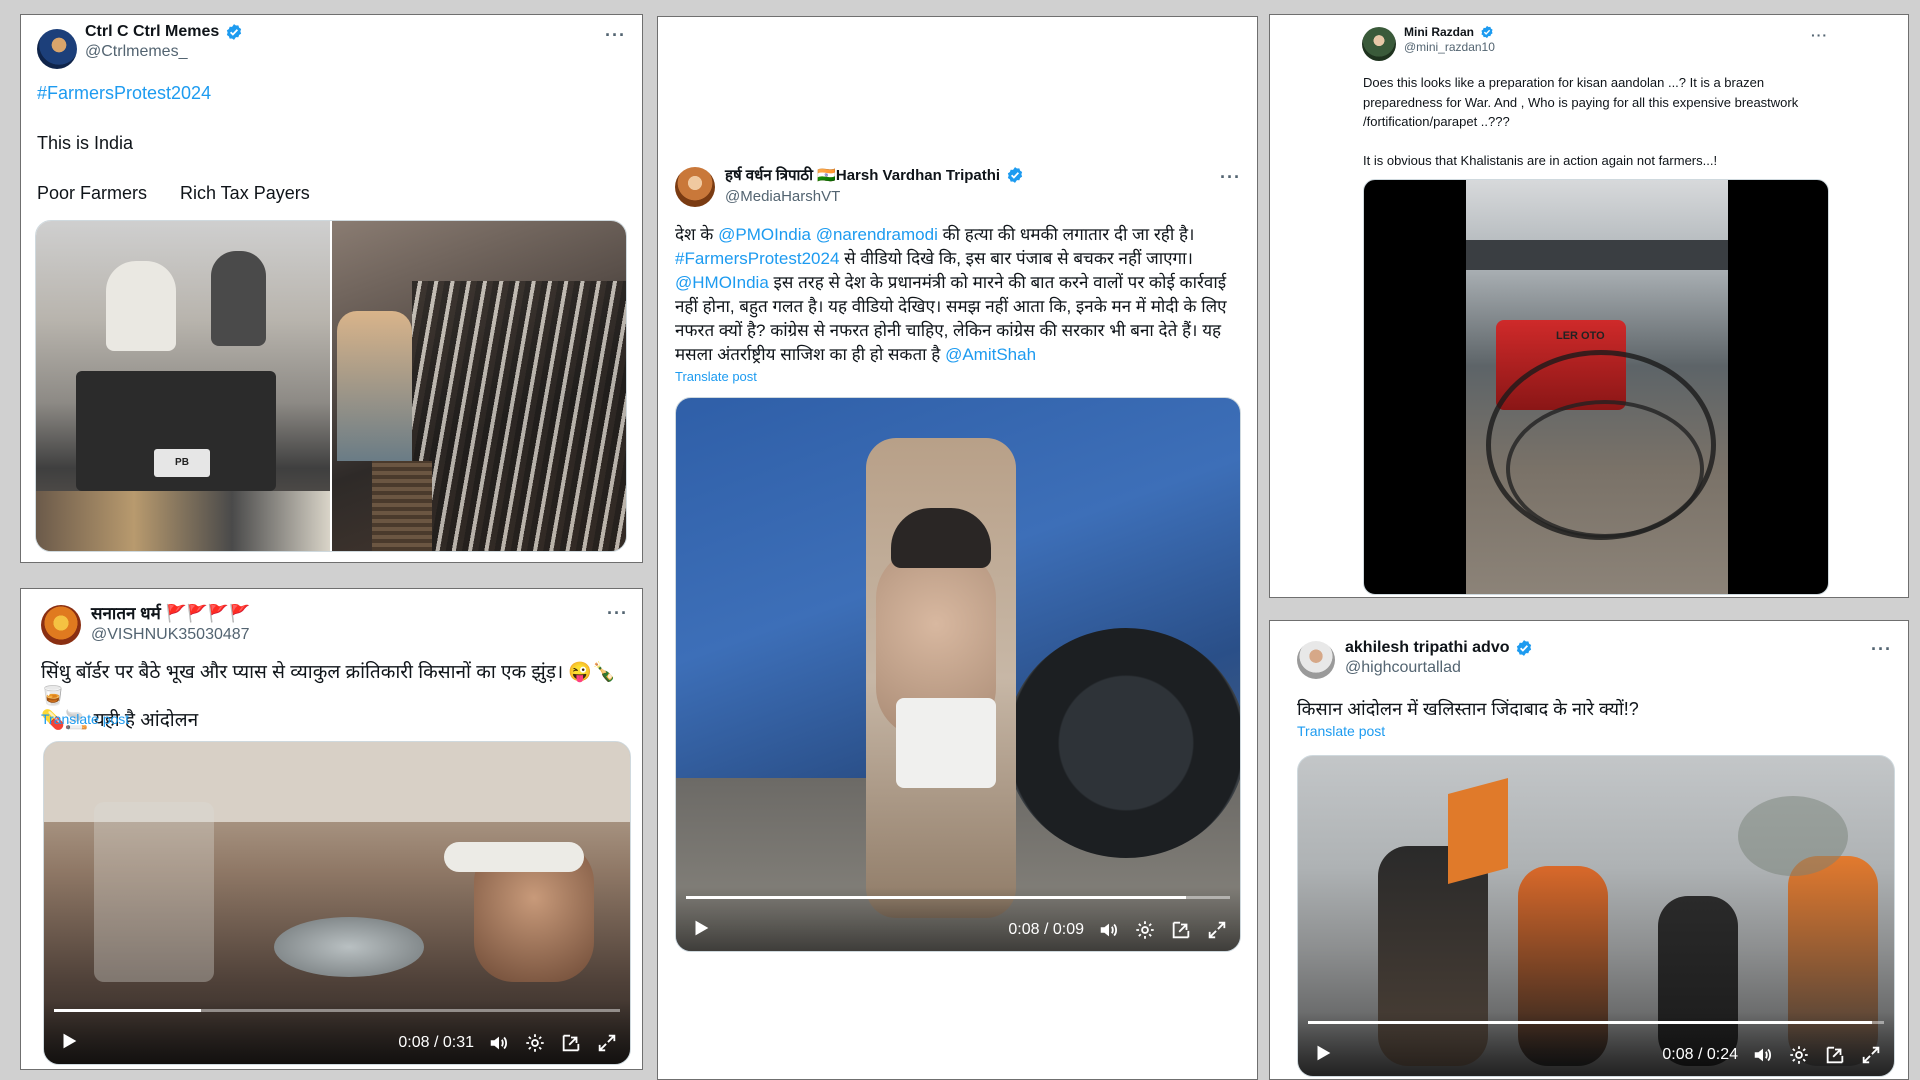  Describe the element at coordinates (1066, 234) in the screenshot. I see `text-segment: की हत्या की धमकी लगातार दी जा रही है।` at that location.